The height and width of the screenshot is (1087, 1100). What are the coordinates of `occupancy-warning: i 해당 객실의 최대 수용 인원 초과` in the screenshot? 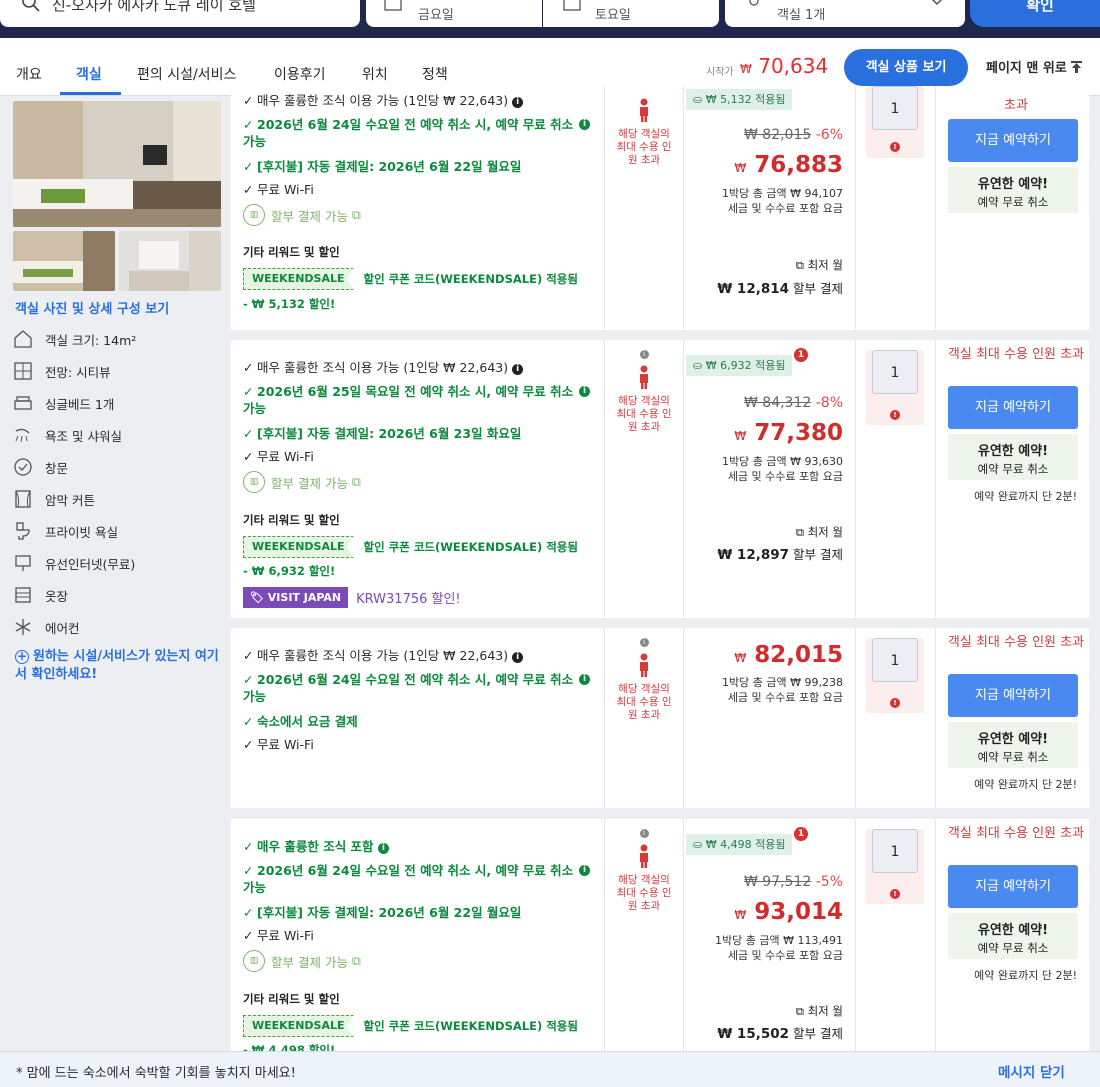 It's located at (644, 391).